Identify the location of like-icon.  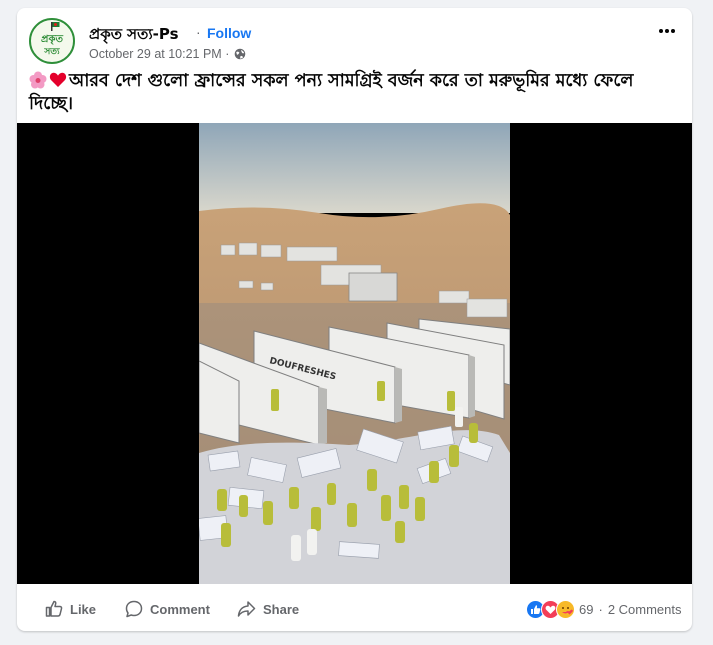
(54, 608).